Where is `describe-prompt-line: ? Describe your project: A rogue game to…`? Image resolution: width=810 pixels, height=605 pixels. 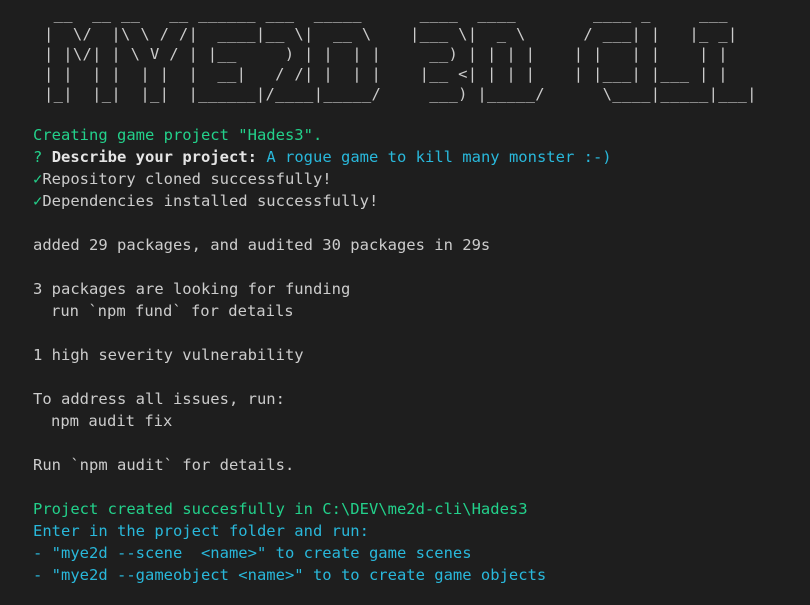
describe-prompt-line: ? Describe your project: A rogue game to… is located at coordinates (418, 157).